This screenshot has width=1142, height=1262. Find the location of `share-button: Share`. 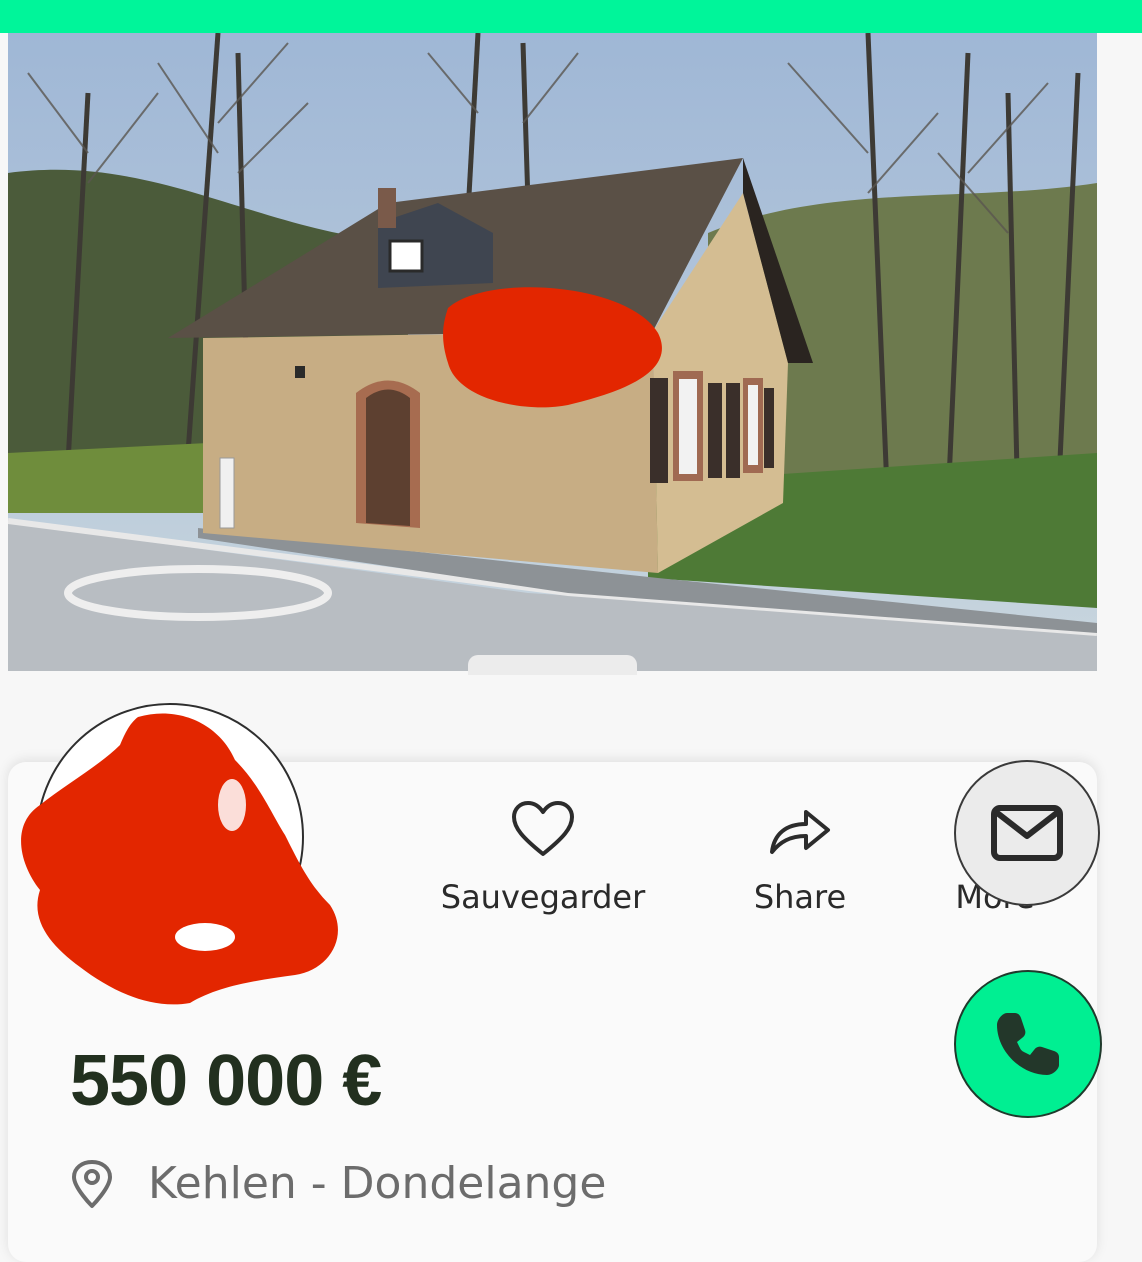

share-button: Share is located at coordinates (800, 858).